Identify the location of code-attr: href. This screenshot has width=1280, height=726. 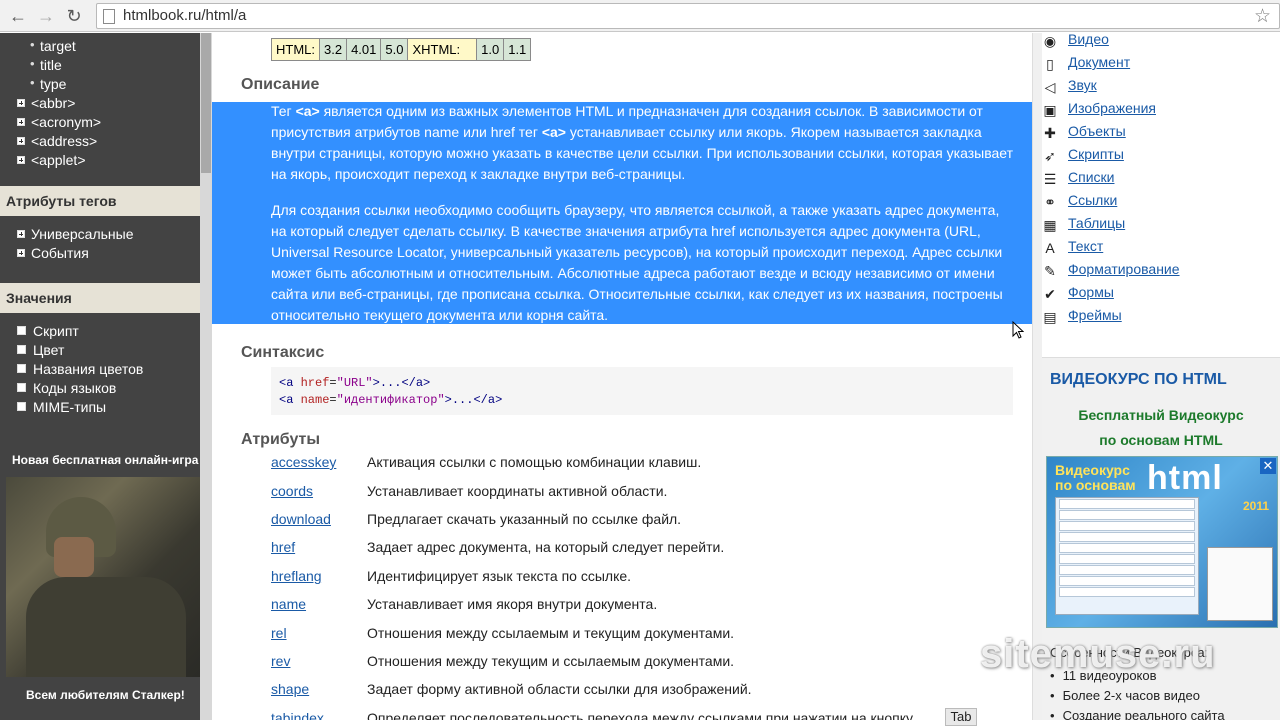
(315, 383).